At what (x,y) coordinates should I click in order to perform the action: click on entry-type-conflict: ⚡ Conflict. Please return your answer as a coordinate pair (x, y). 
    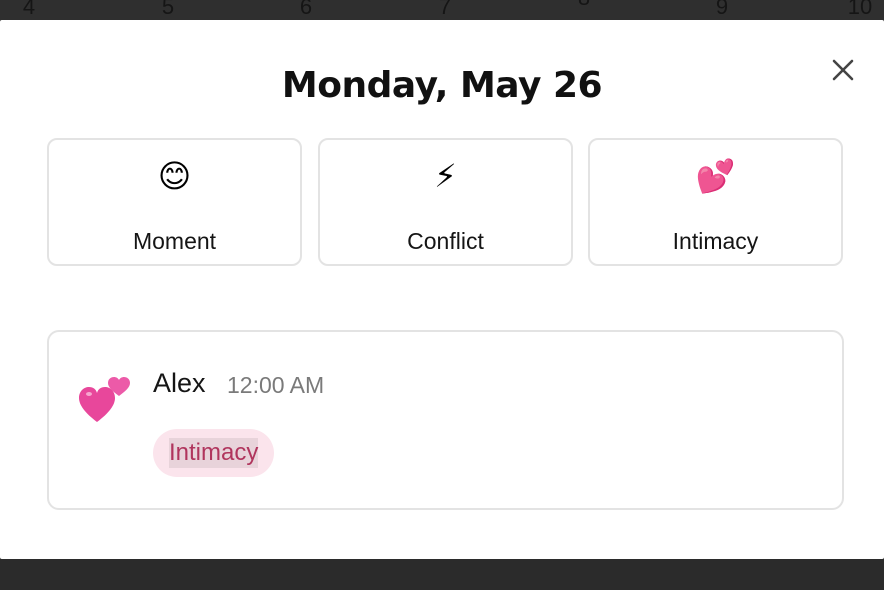
    Looking at the image, I should click on (445, 202).